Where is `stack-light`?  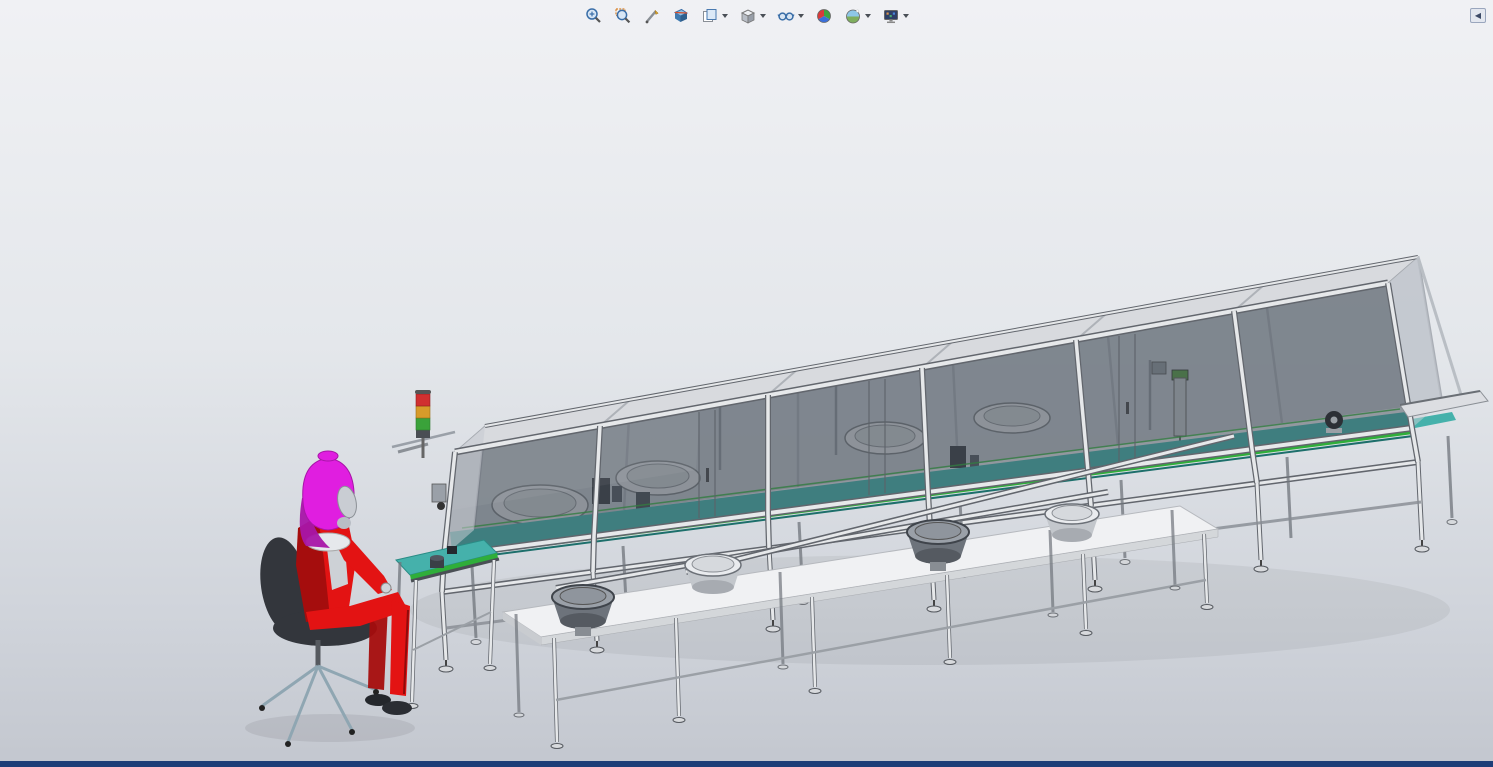 stack-light is located at coordinates (423, 424).